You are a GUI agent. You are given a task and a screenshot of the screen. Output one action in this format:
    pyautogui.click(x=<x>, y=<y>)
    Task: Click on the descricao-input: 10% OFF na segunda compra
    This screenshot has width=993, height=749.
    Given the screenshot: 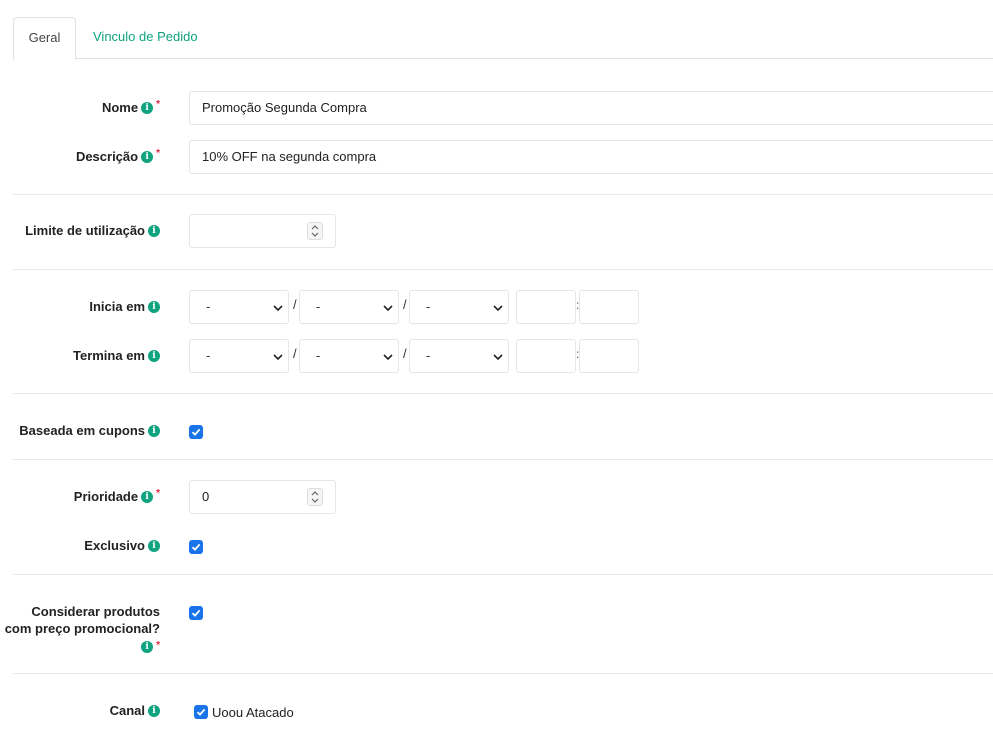 What is the action you would take?
    pyautogui.click(x=591, y=157)
    